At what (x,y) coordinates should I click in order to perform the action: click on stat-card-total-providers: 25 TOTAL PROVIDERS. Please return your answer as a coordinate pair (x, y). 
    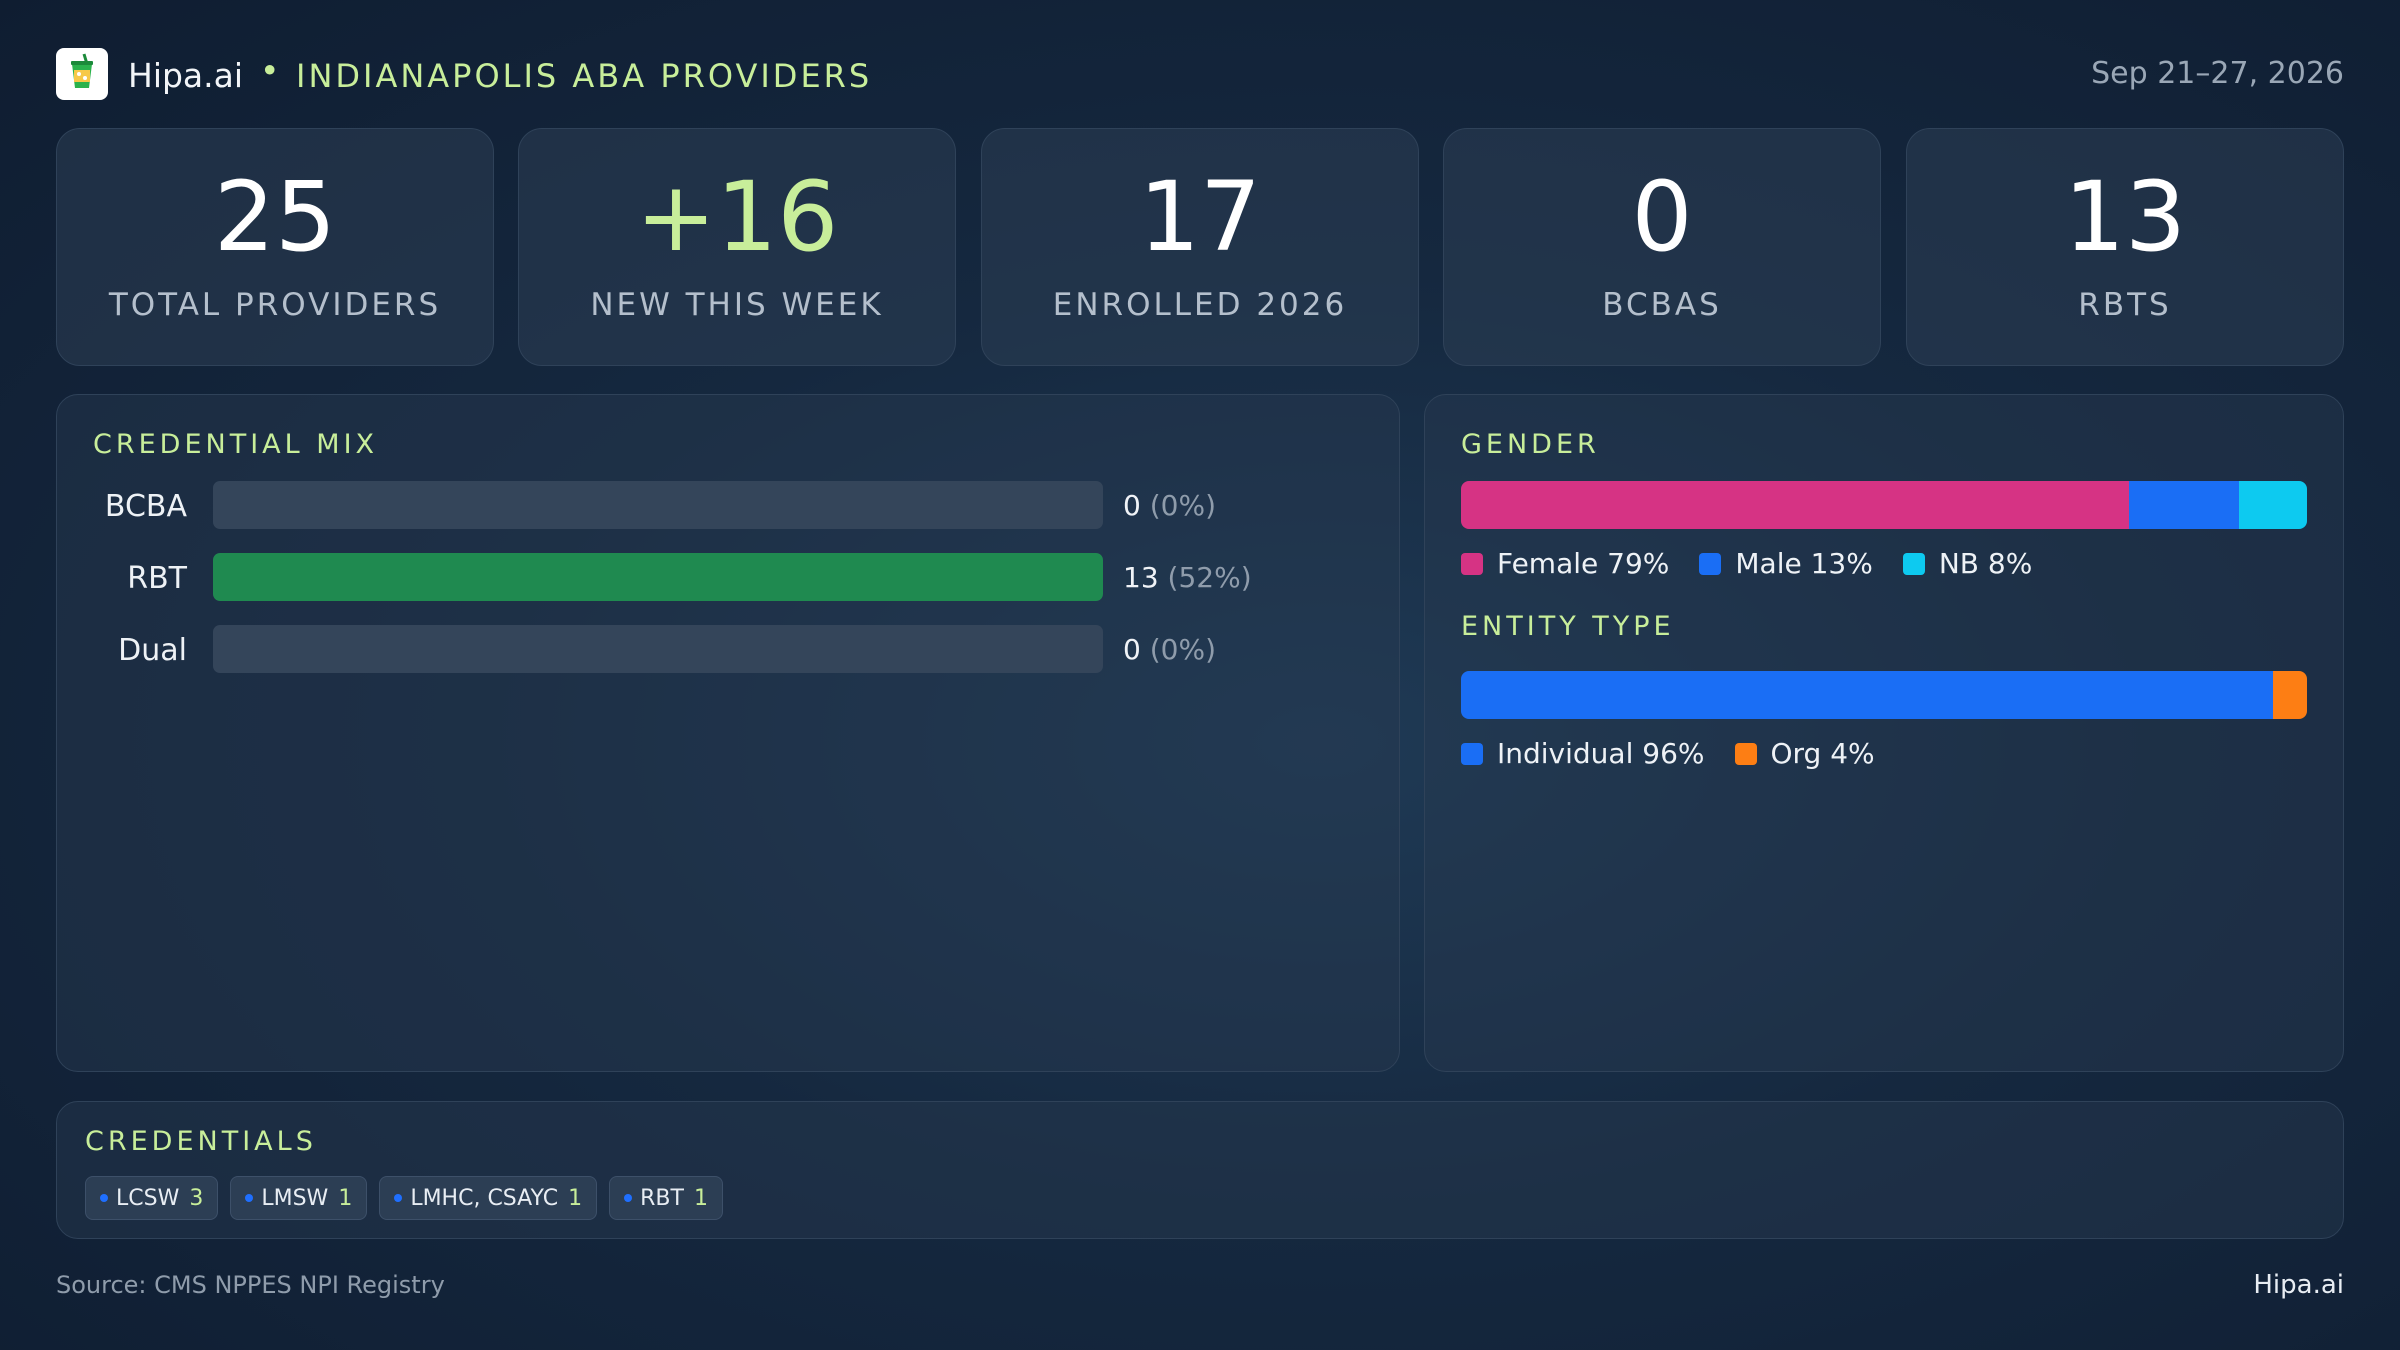
    Looking at the image, I should click on (275, 247).